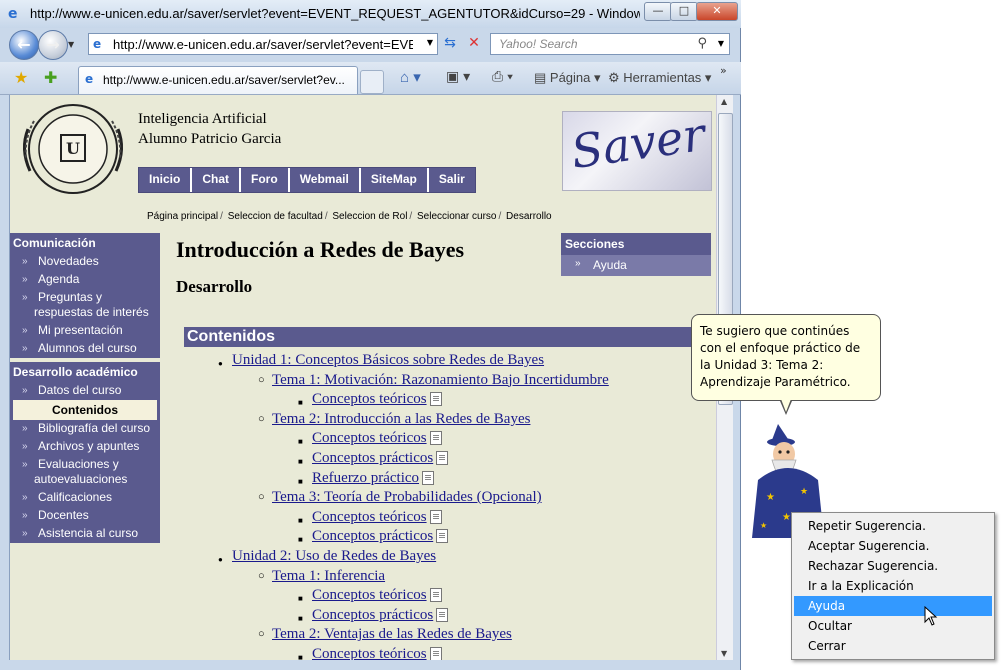 The width and height of the screenshot is (1004, 670). I want to click on breadcrumb-item: Seleccion de facultad, so click(275, 216).